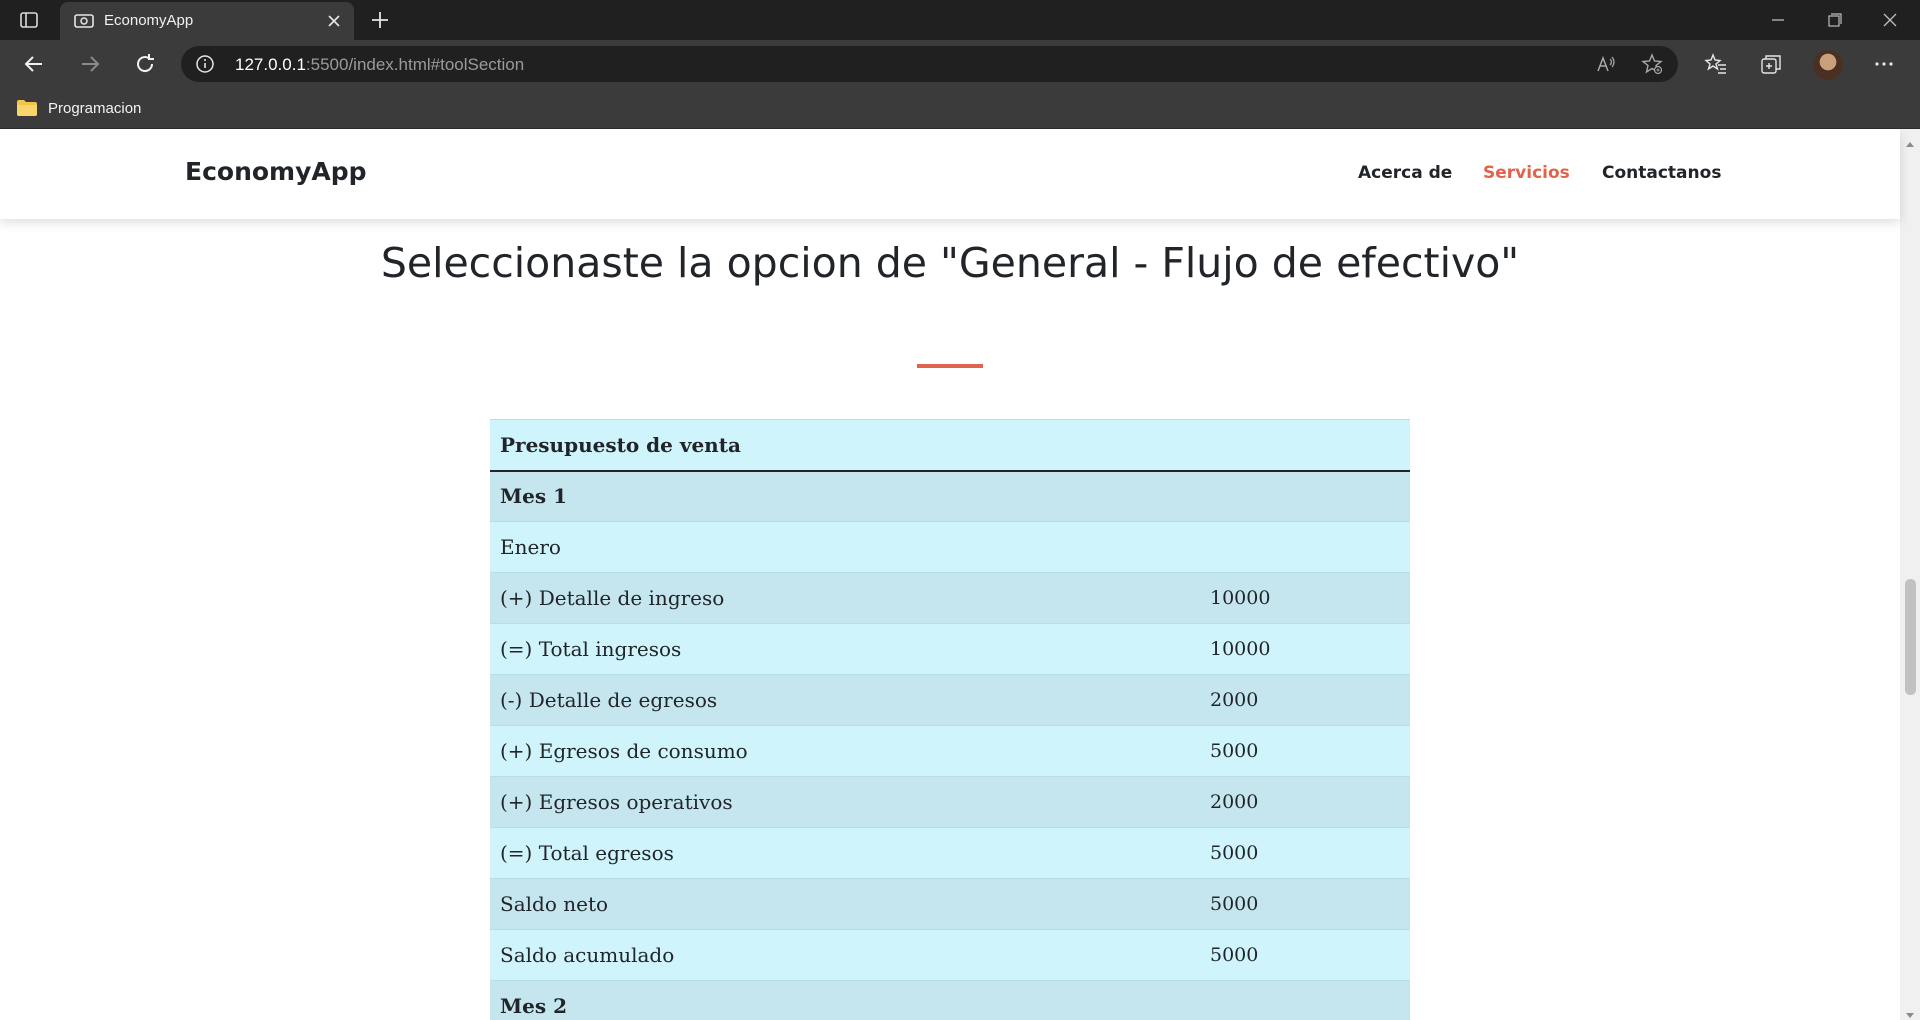 This screenshot has height=1020, width=1920. Describe the element at coordinates (95, 108) in the screenshot. I see `bookmark-label: Programacion` at that location.